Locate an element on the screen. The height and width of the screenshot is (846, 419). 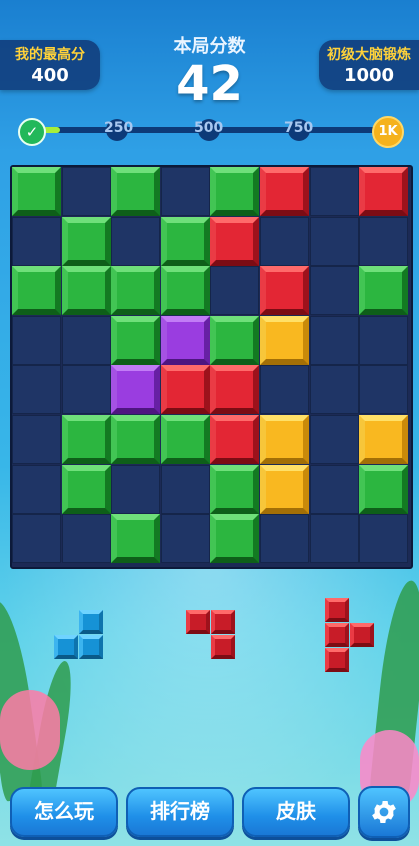
milestone-500: 500 is located at coordinates (209, 128).